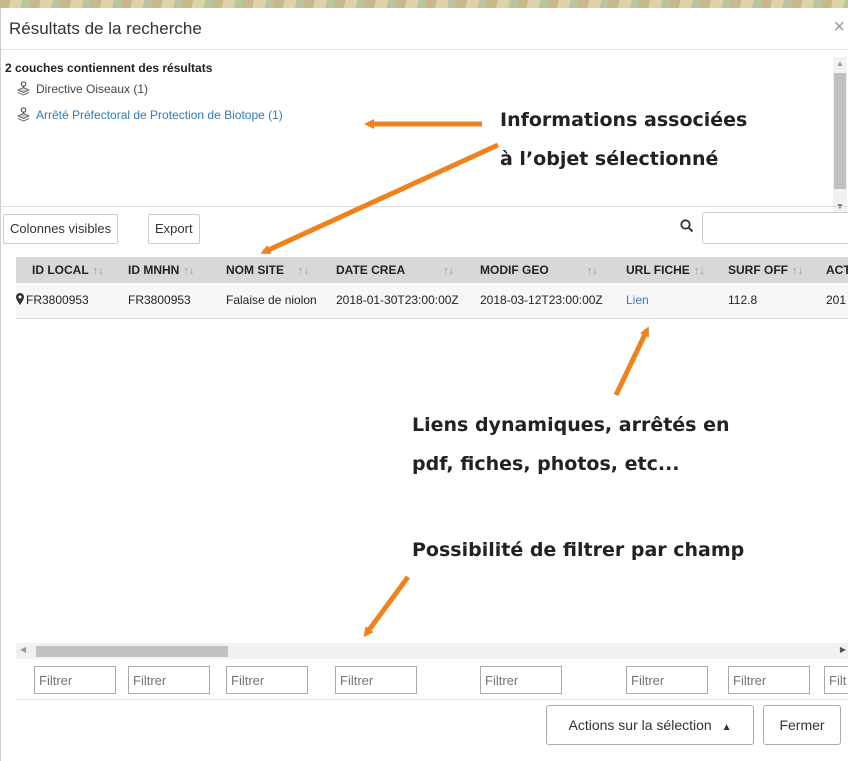 The height and width of the screenshot is (761, 848). I want to click on cell-date-crea: 2018-01-30T23:00:00Z, so click(397, 300).